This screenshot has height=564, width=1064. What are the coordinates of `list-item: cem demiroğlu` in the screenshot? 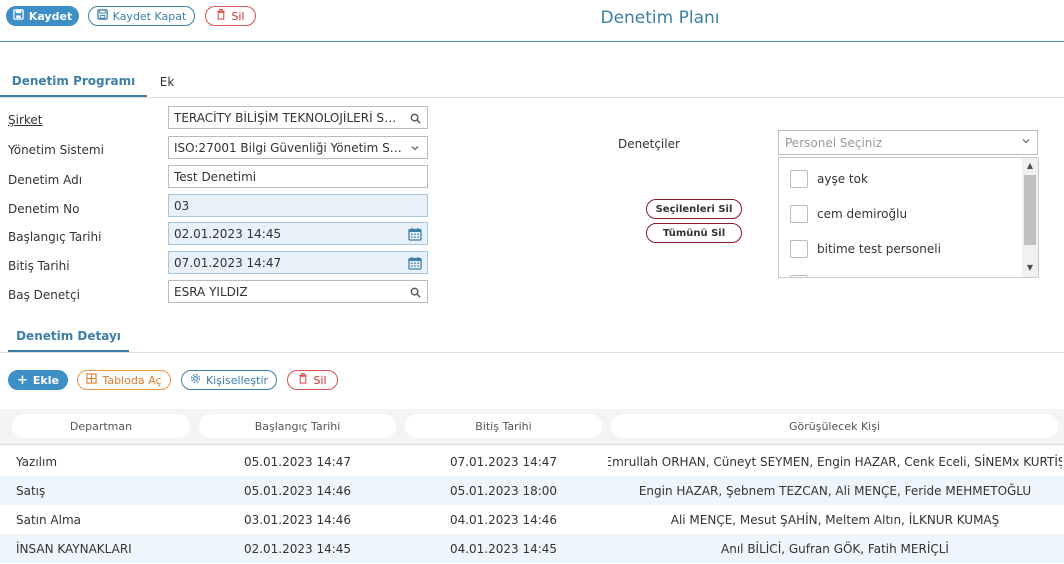 It's located at (899, 213).